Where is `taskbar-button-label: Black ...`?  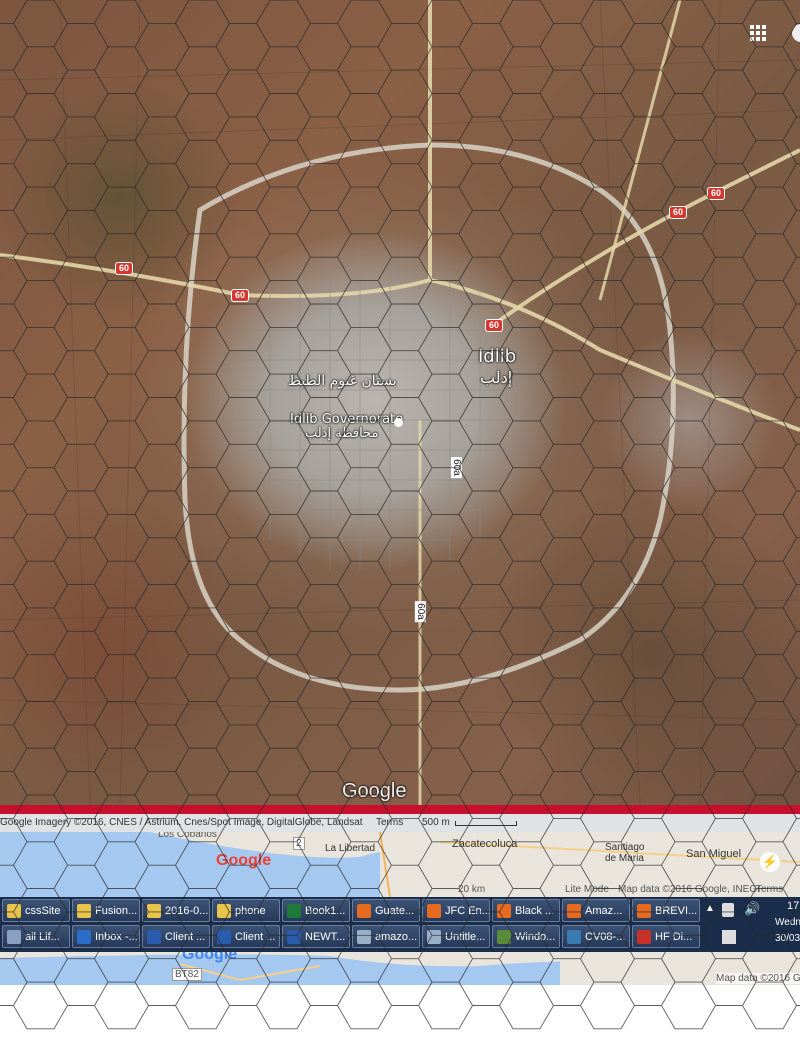 taskbar-button-label: Black ... is located at coordinates (535, 911).